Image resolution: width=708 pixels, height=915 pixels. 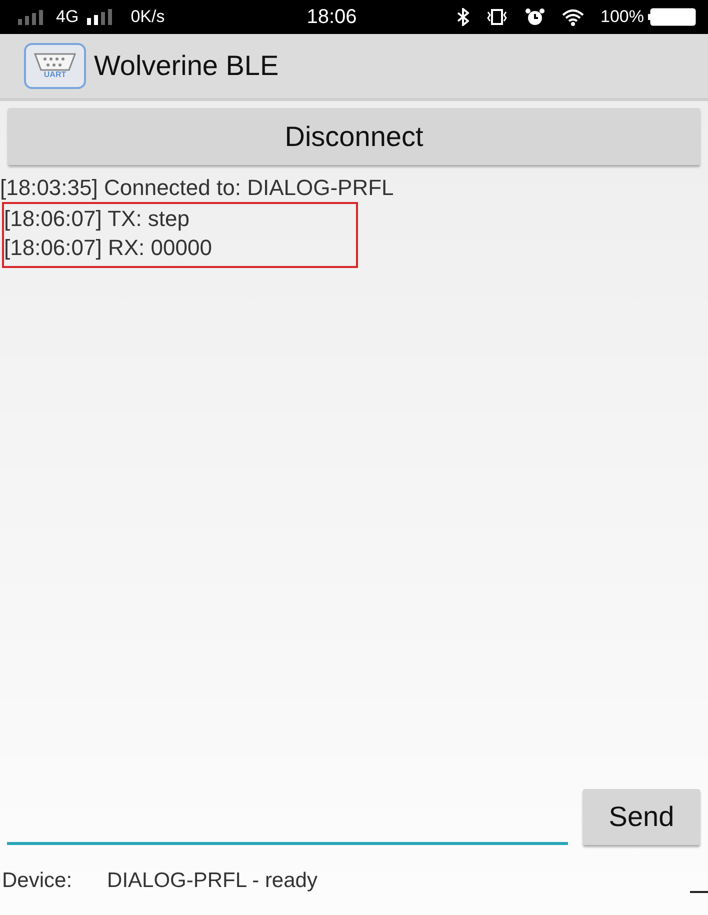 I want to click on app-title: Wolverine BLE, so click(x=186, y=66).